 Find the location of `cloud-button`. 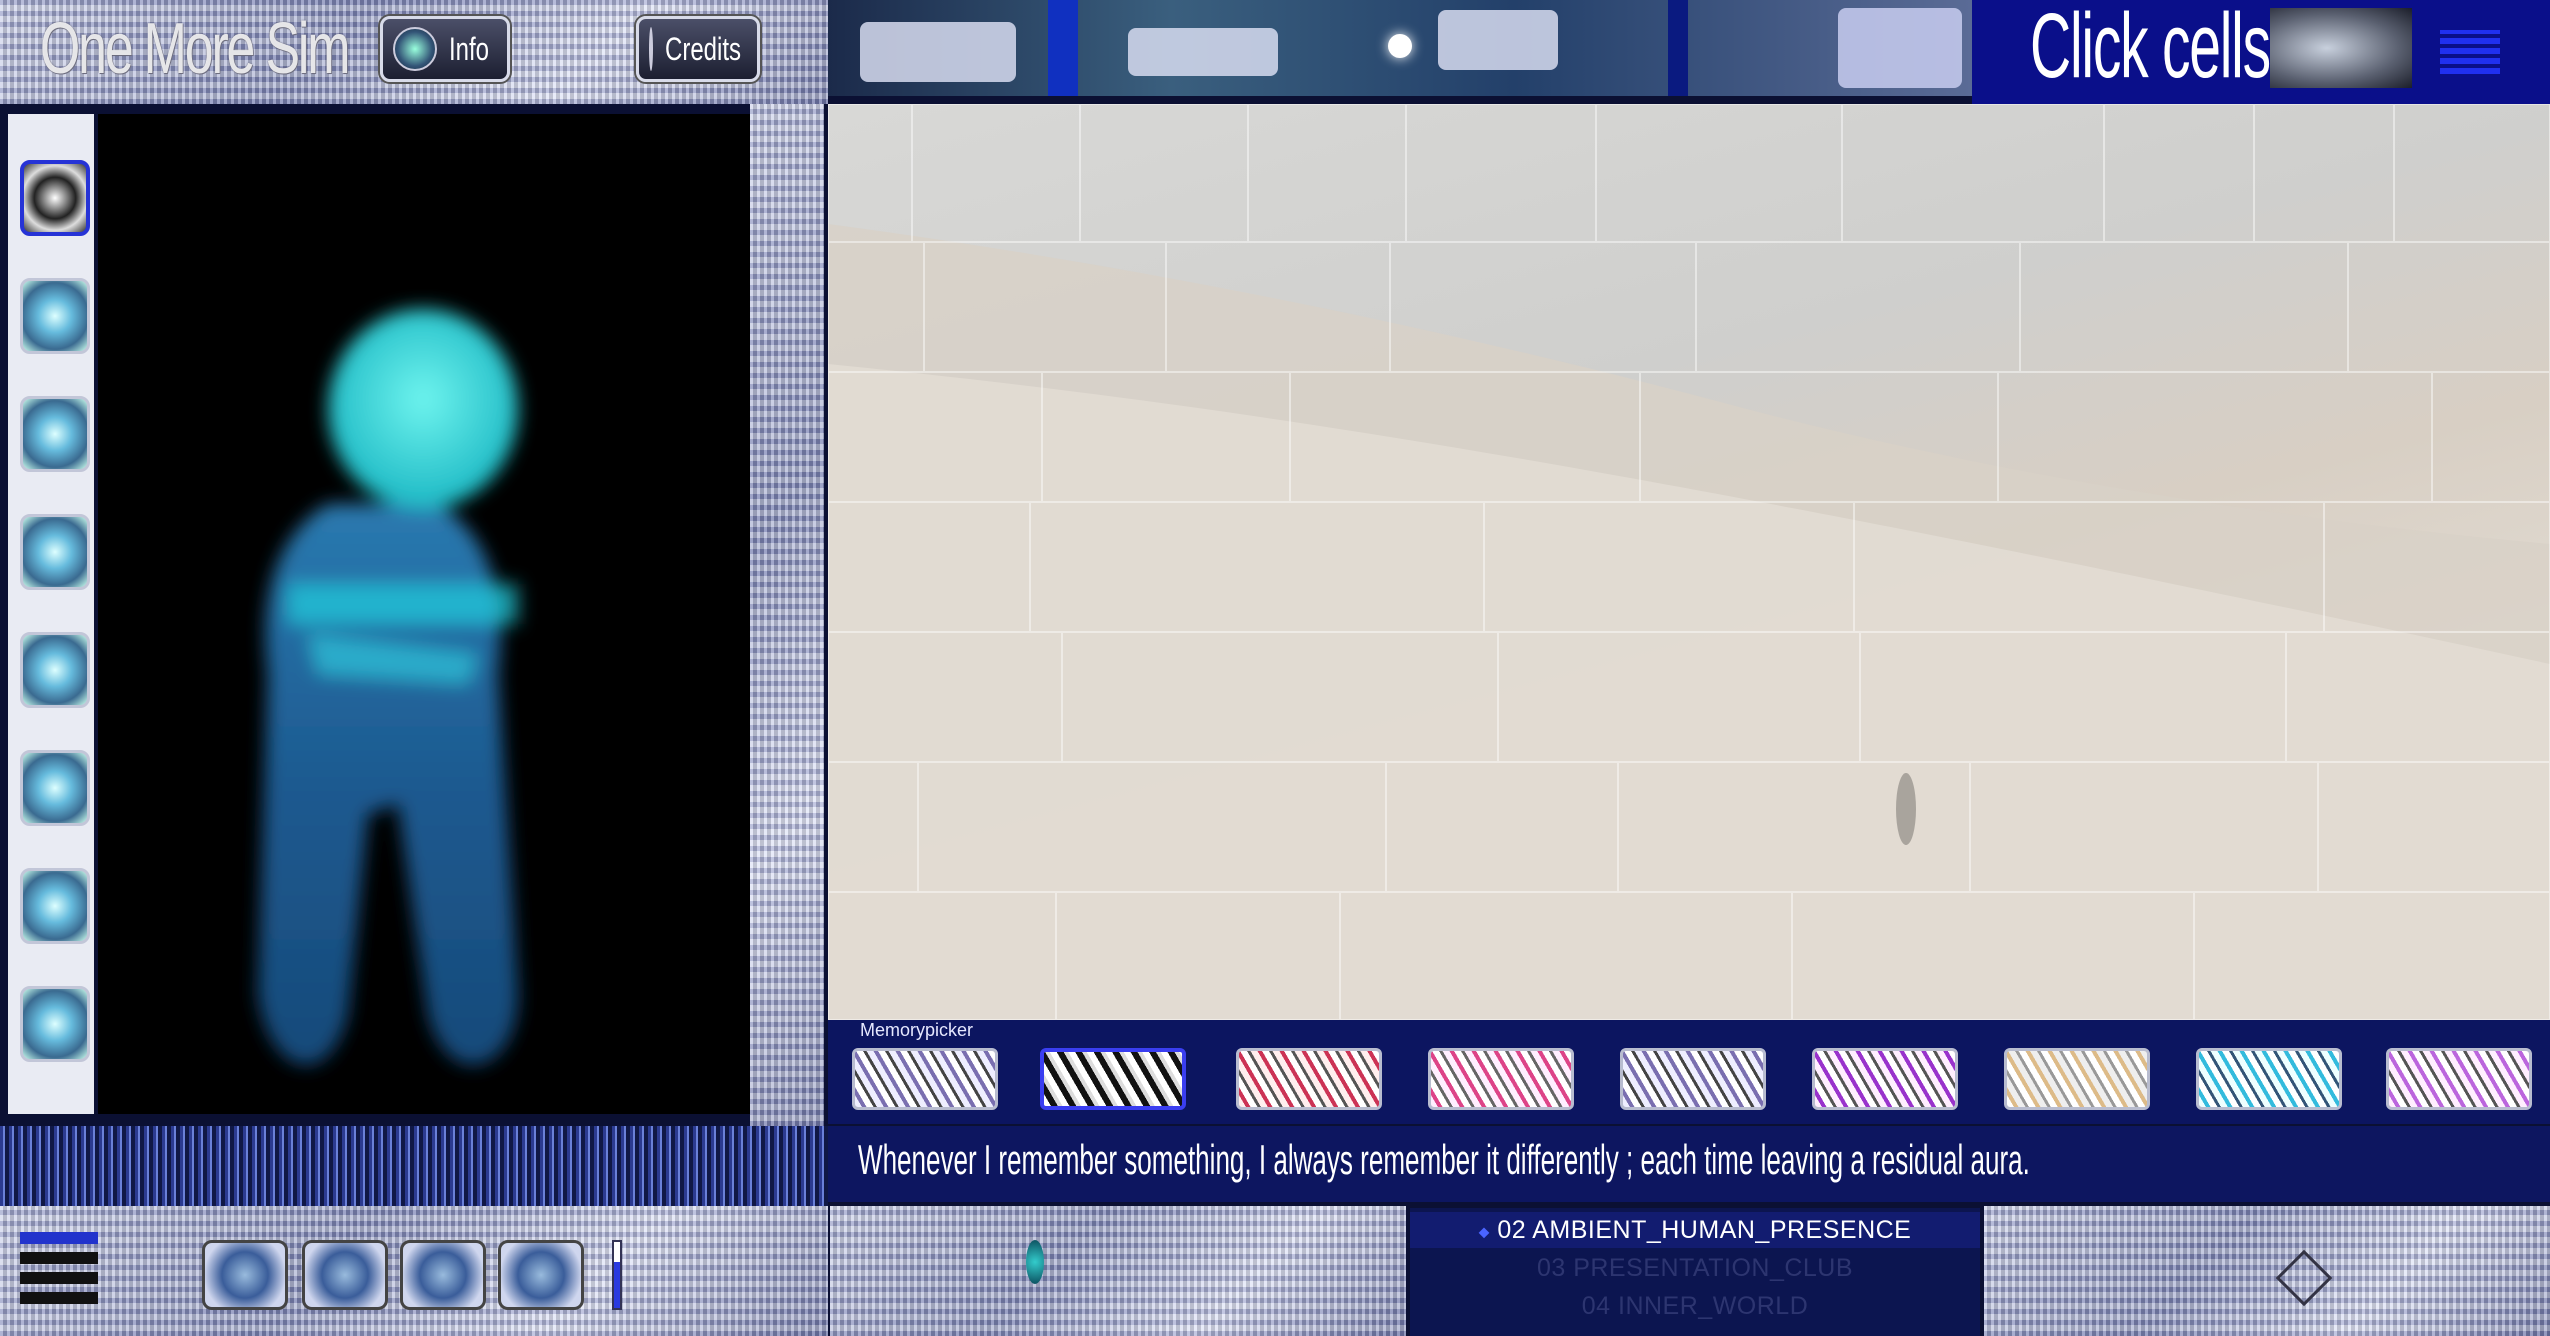

cloud-button is located at coordinates (541, 1275).